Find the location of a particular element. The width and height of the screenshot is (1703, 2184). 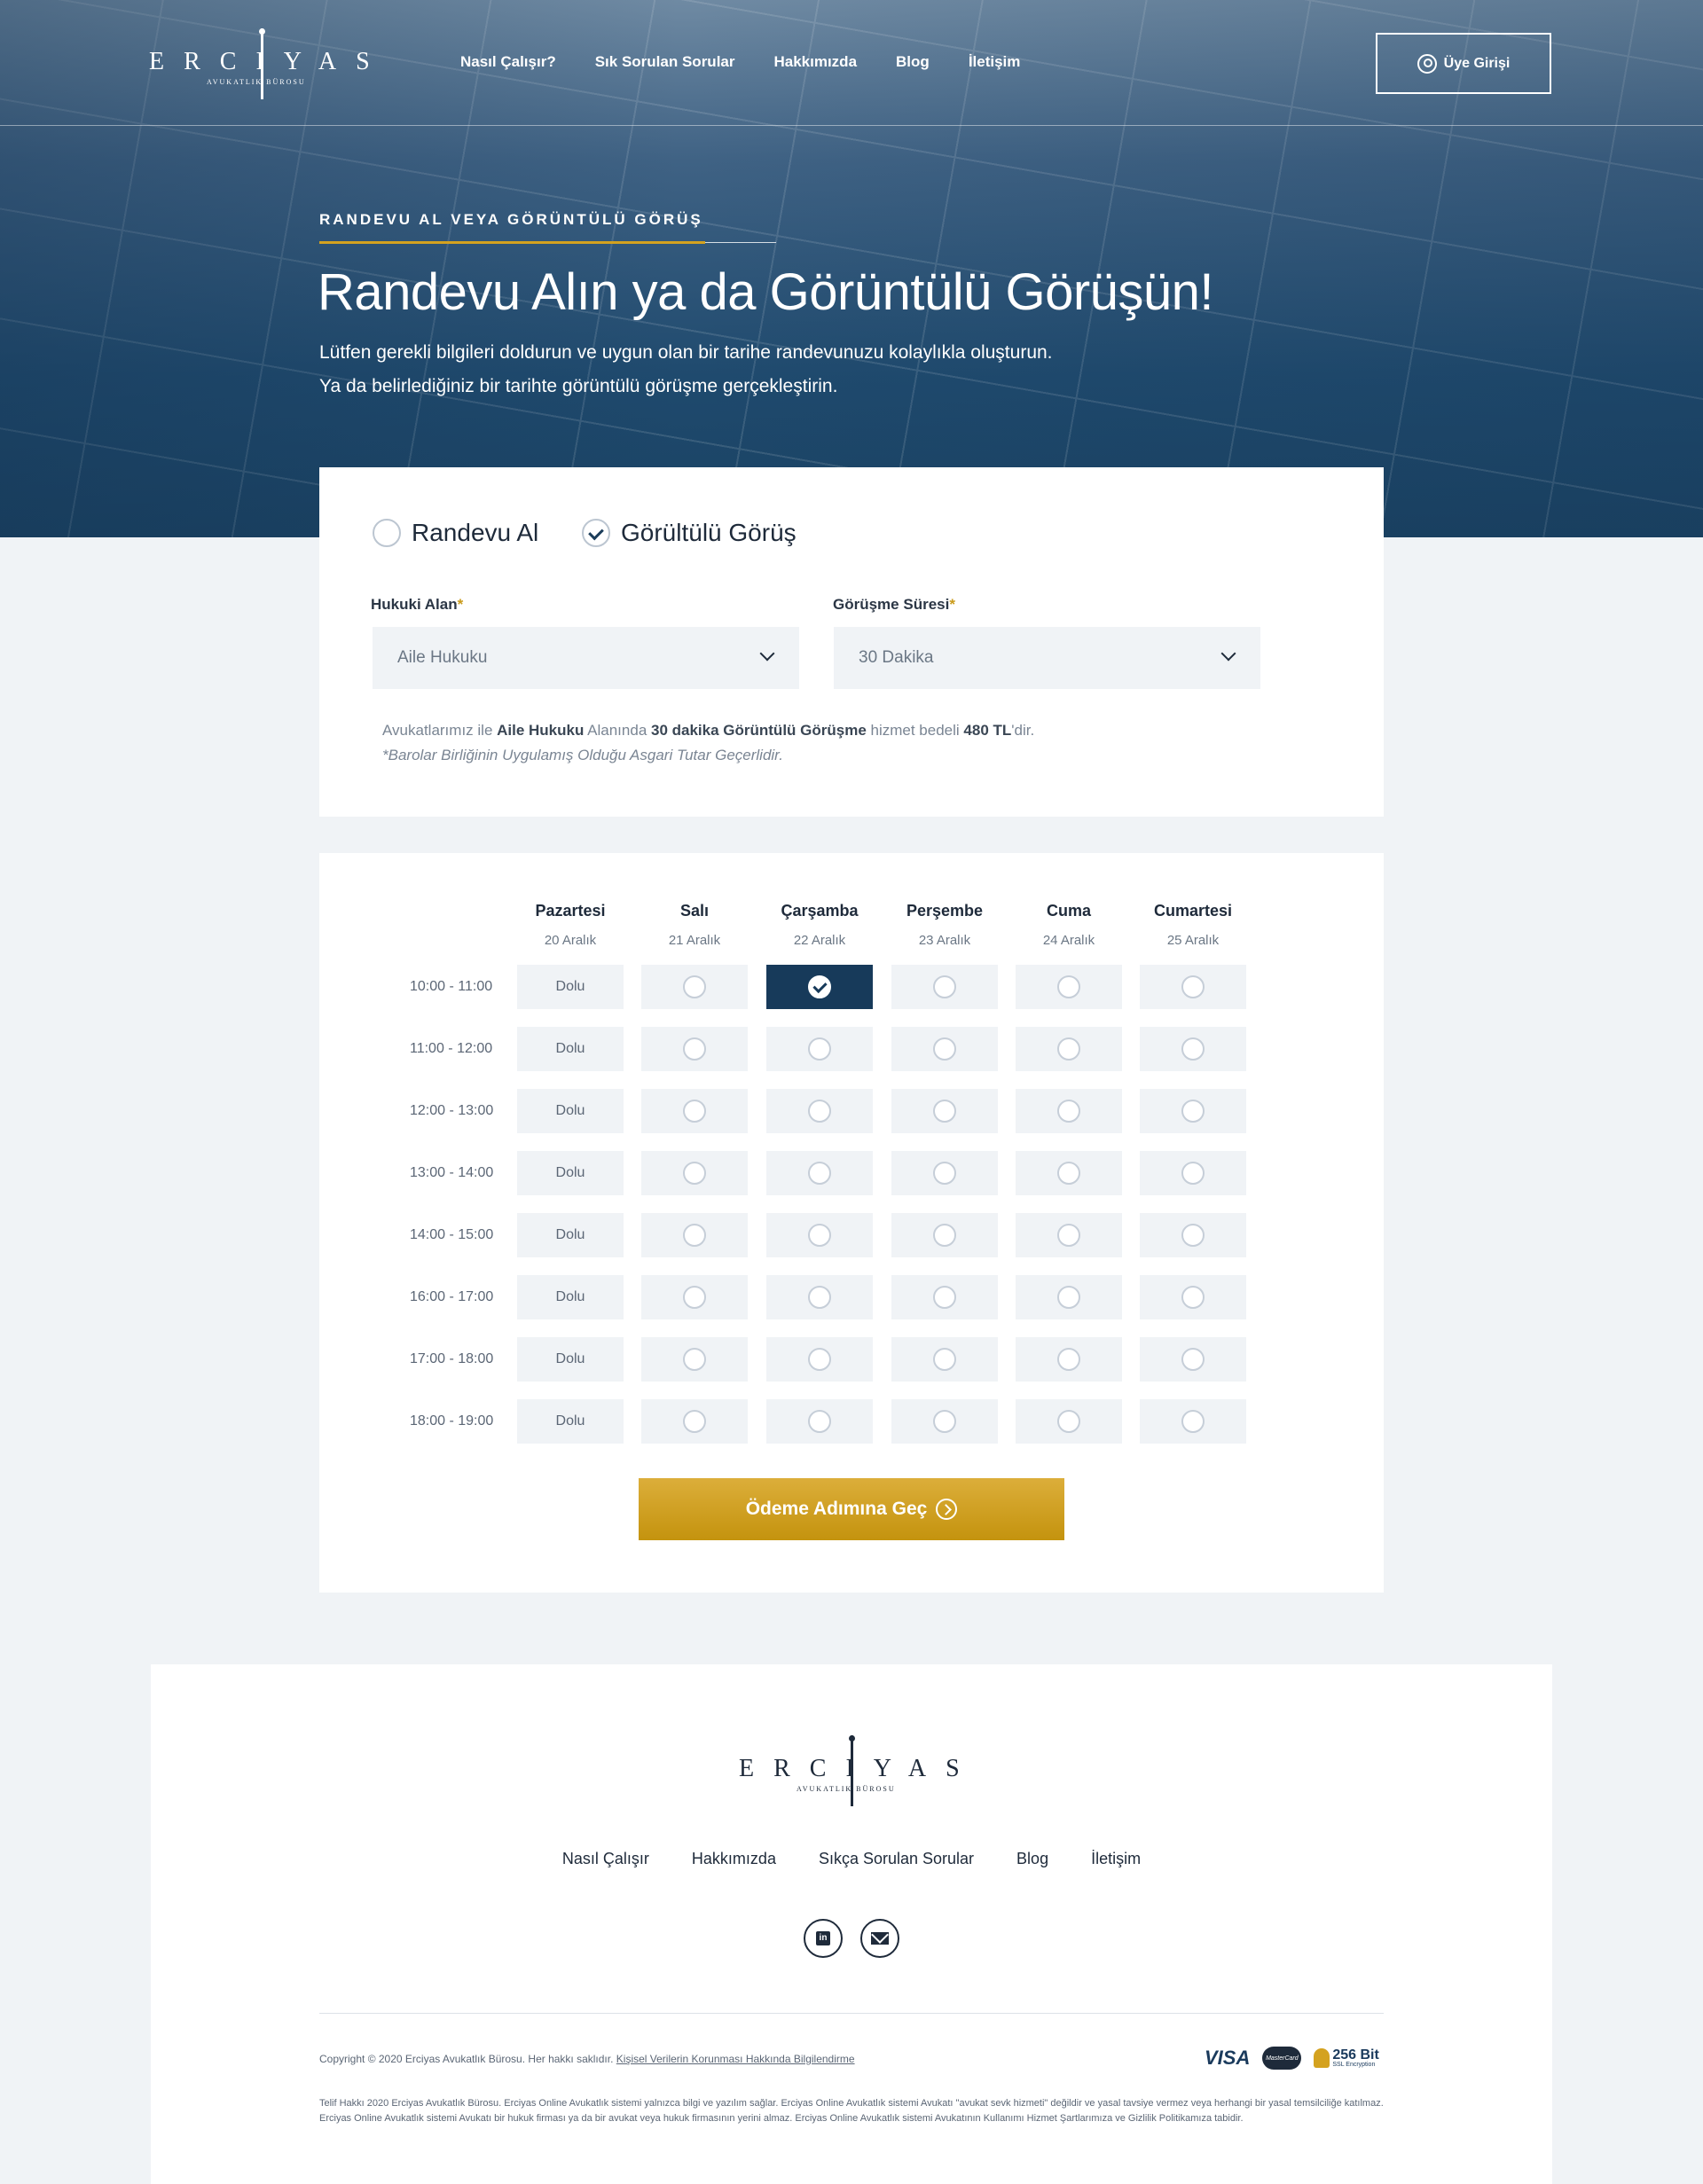

option-video-call: Görültülü Görüş is located at coordinates (689, 533).